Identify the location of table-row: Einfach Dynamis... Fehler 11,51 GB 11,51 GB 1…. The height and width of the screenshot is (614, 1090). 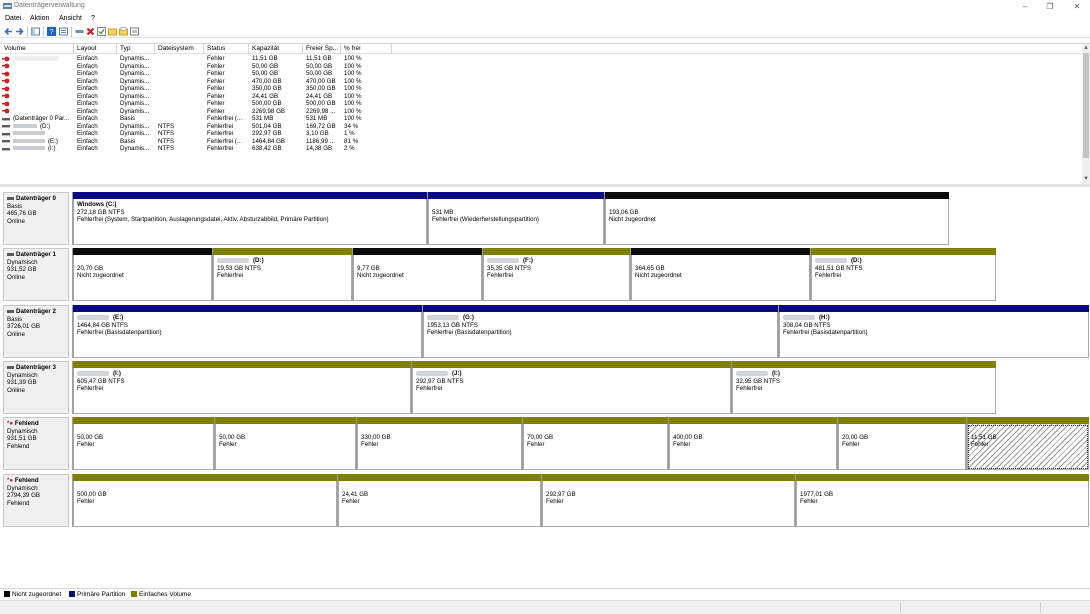
(541, 59).